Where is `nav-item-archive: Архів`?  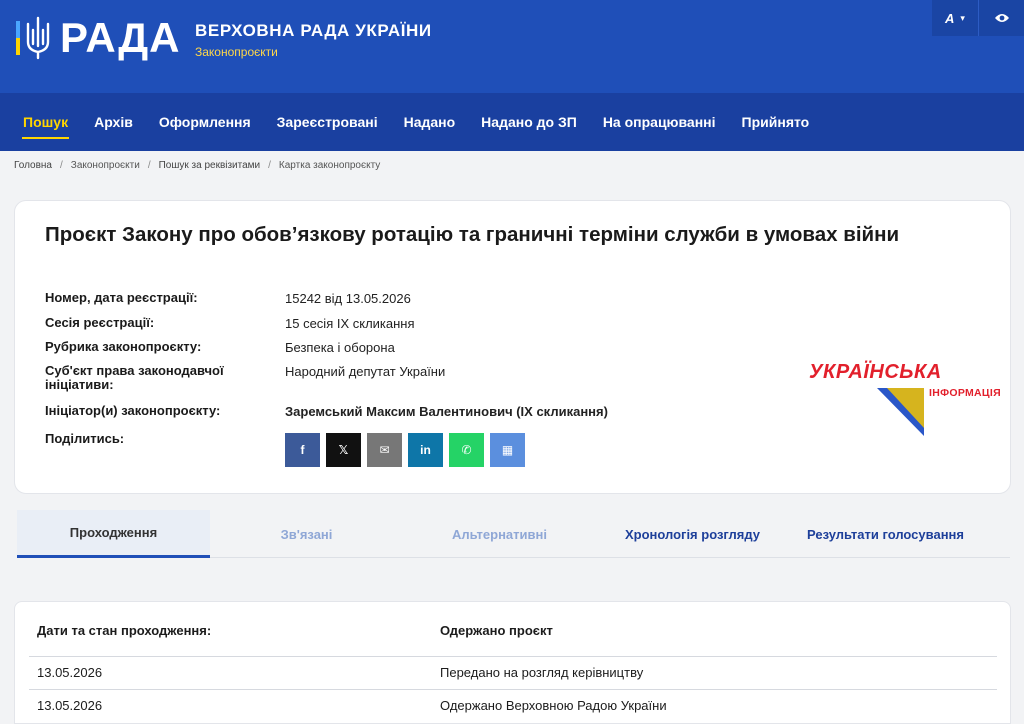 nav-item-archive: Архів is located at coordinates (113, 122).